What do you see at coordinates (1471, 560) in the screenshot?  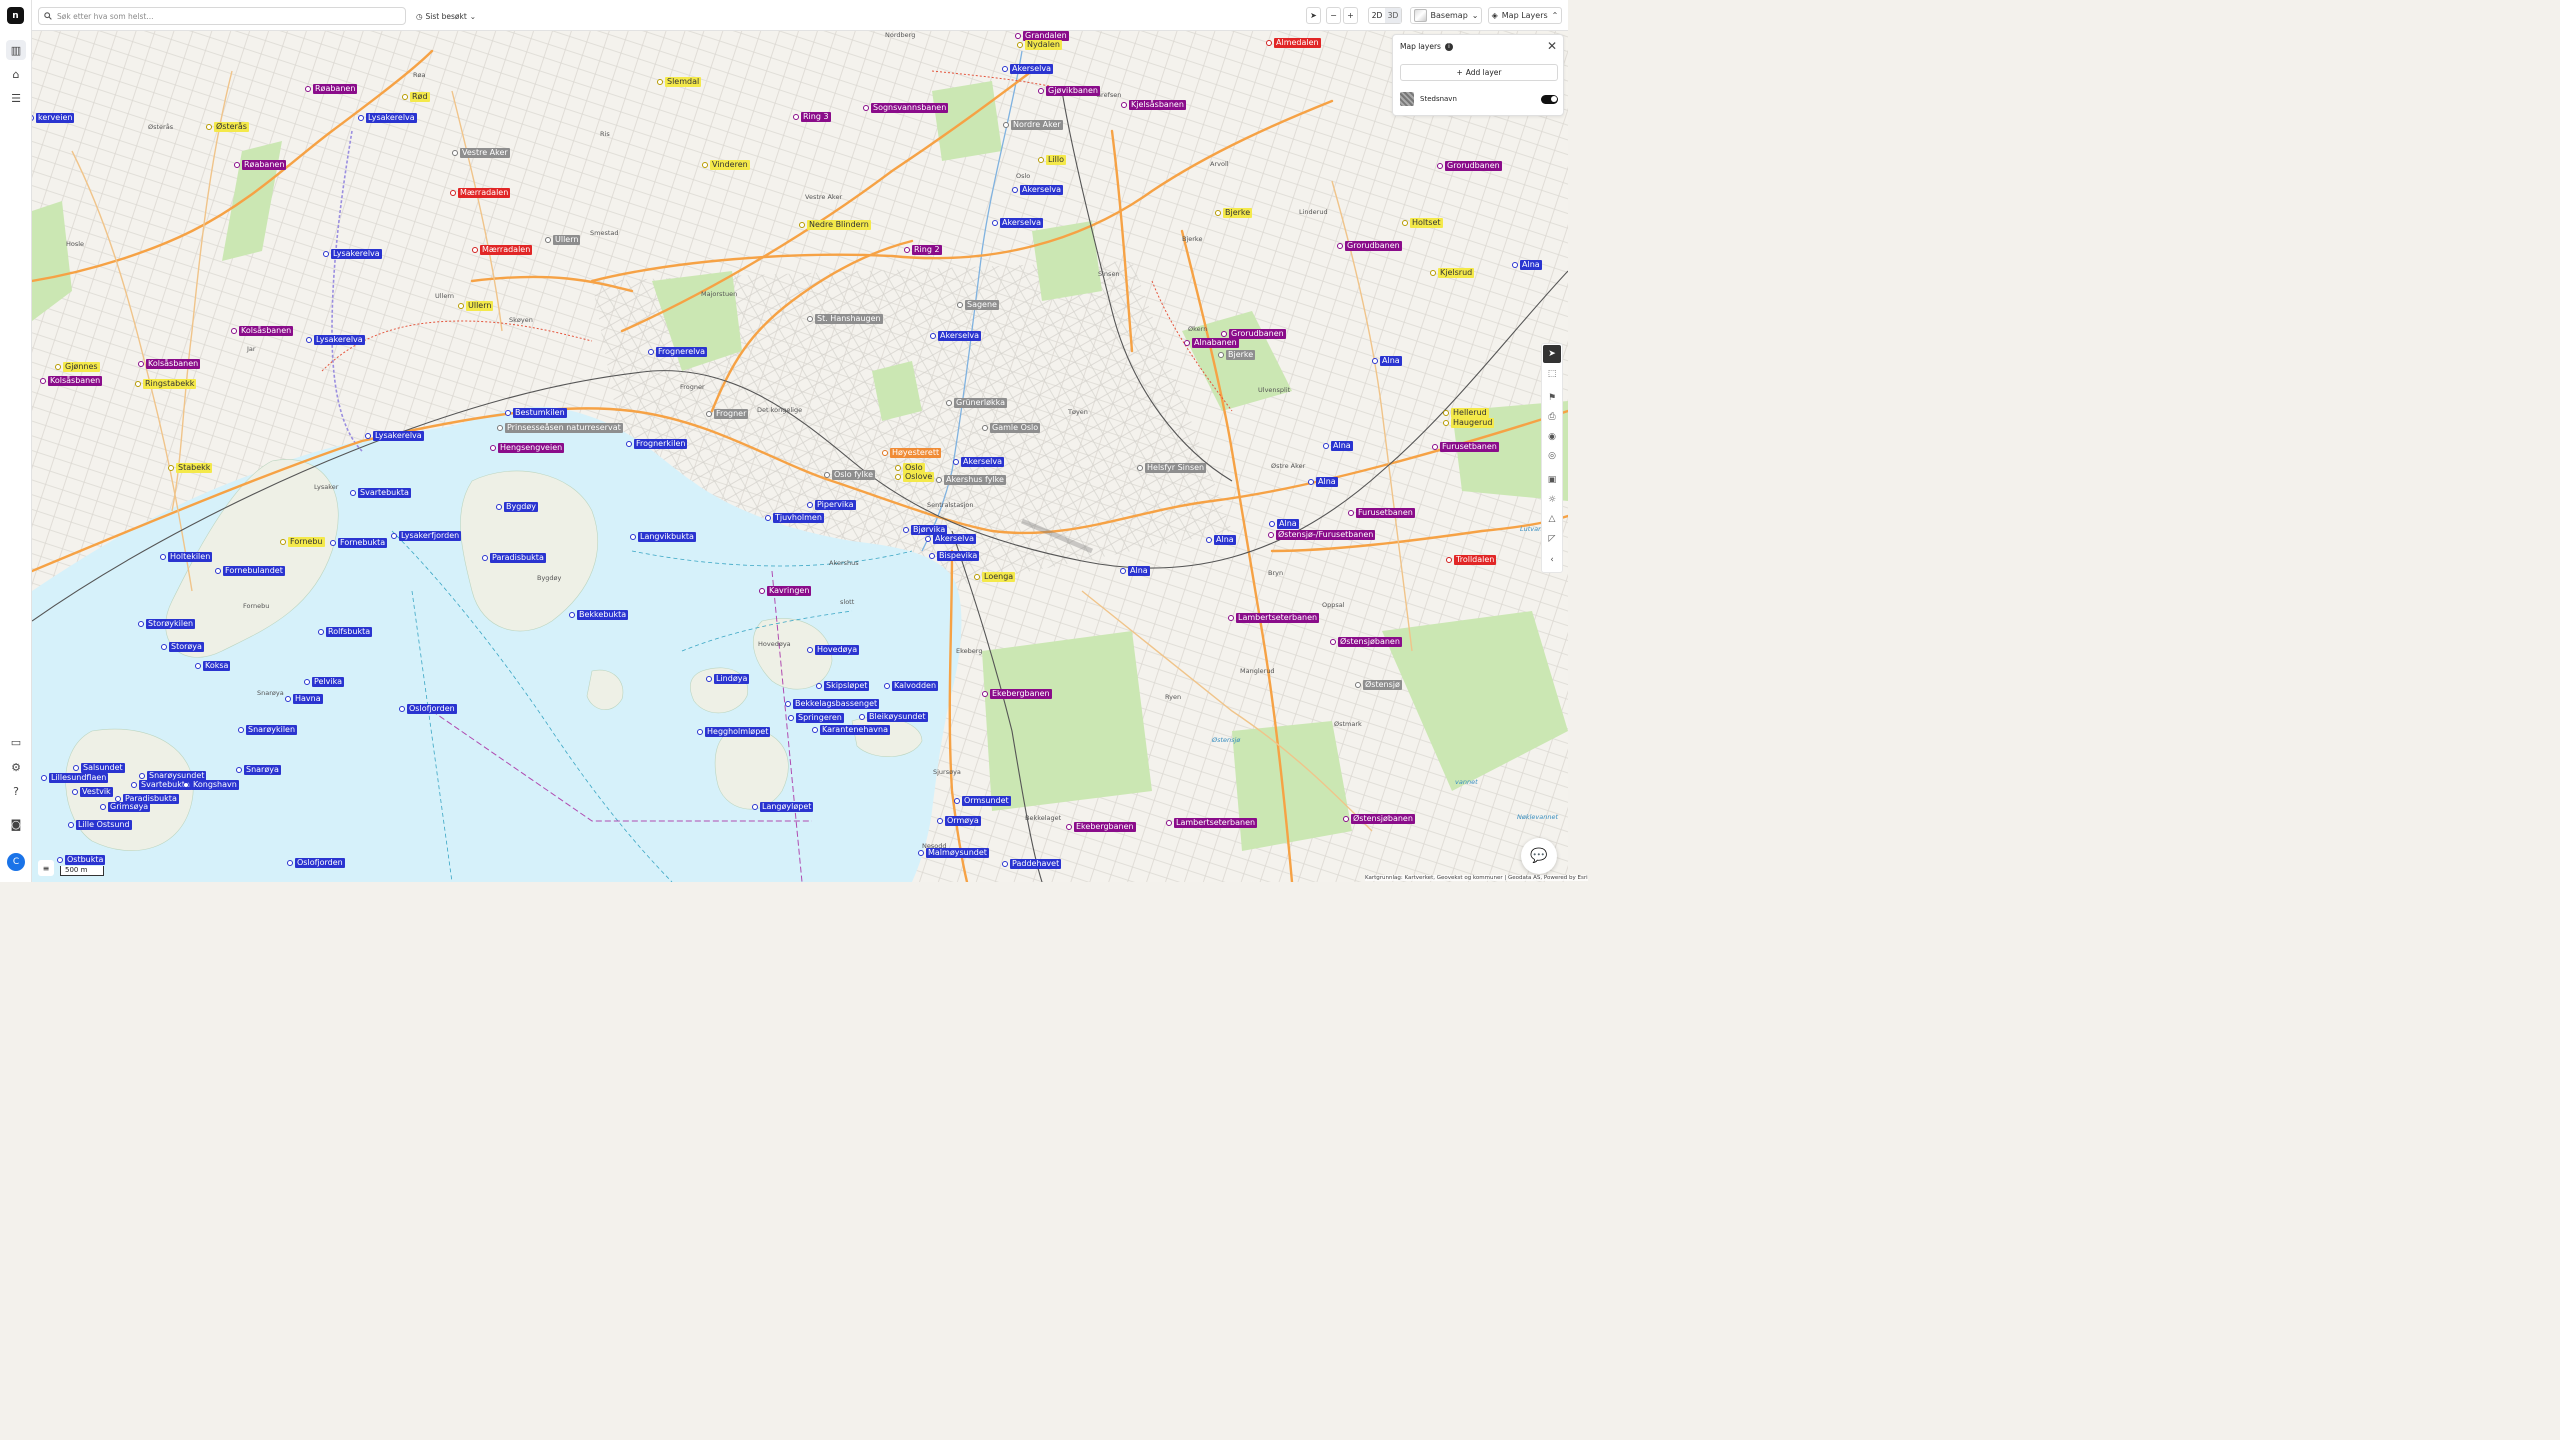 I see `place-label: Trolldalen` at bounding box center [1471, 560].